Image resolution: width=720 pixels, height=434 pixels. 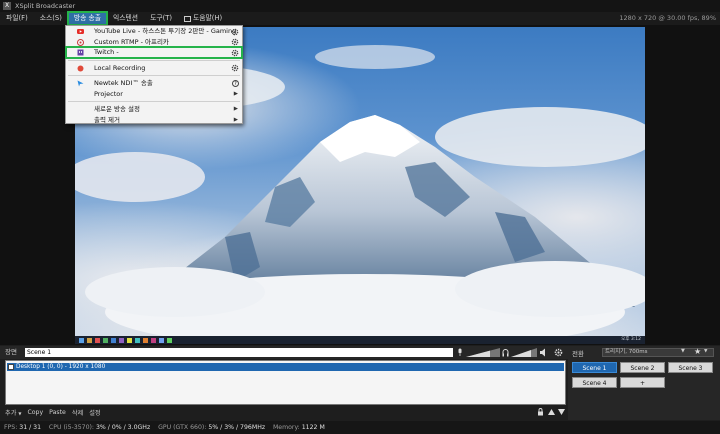 What do you see at coordinates (154, 68) in the screenshot?
I see `output-local-recording: Local Recording` at bounding box center [154, 68].